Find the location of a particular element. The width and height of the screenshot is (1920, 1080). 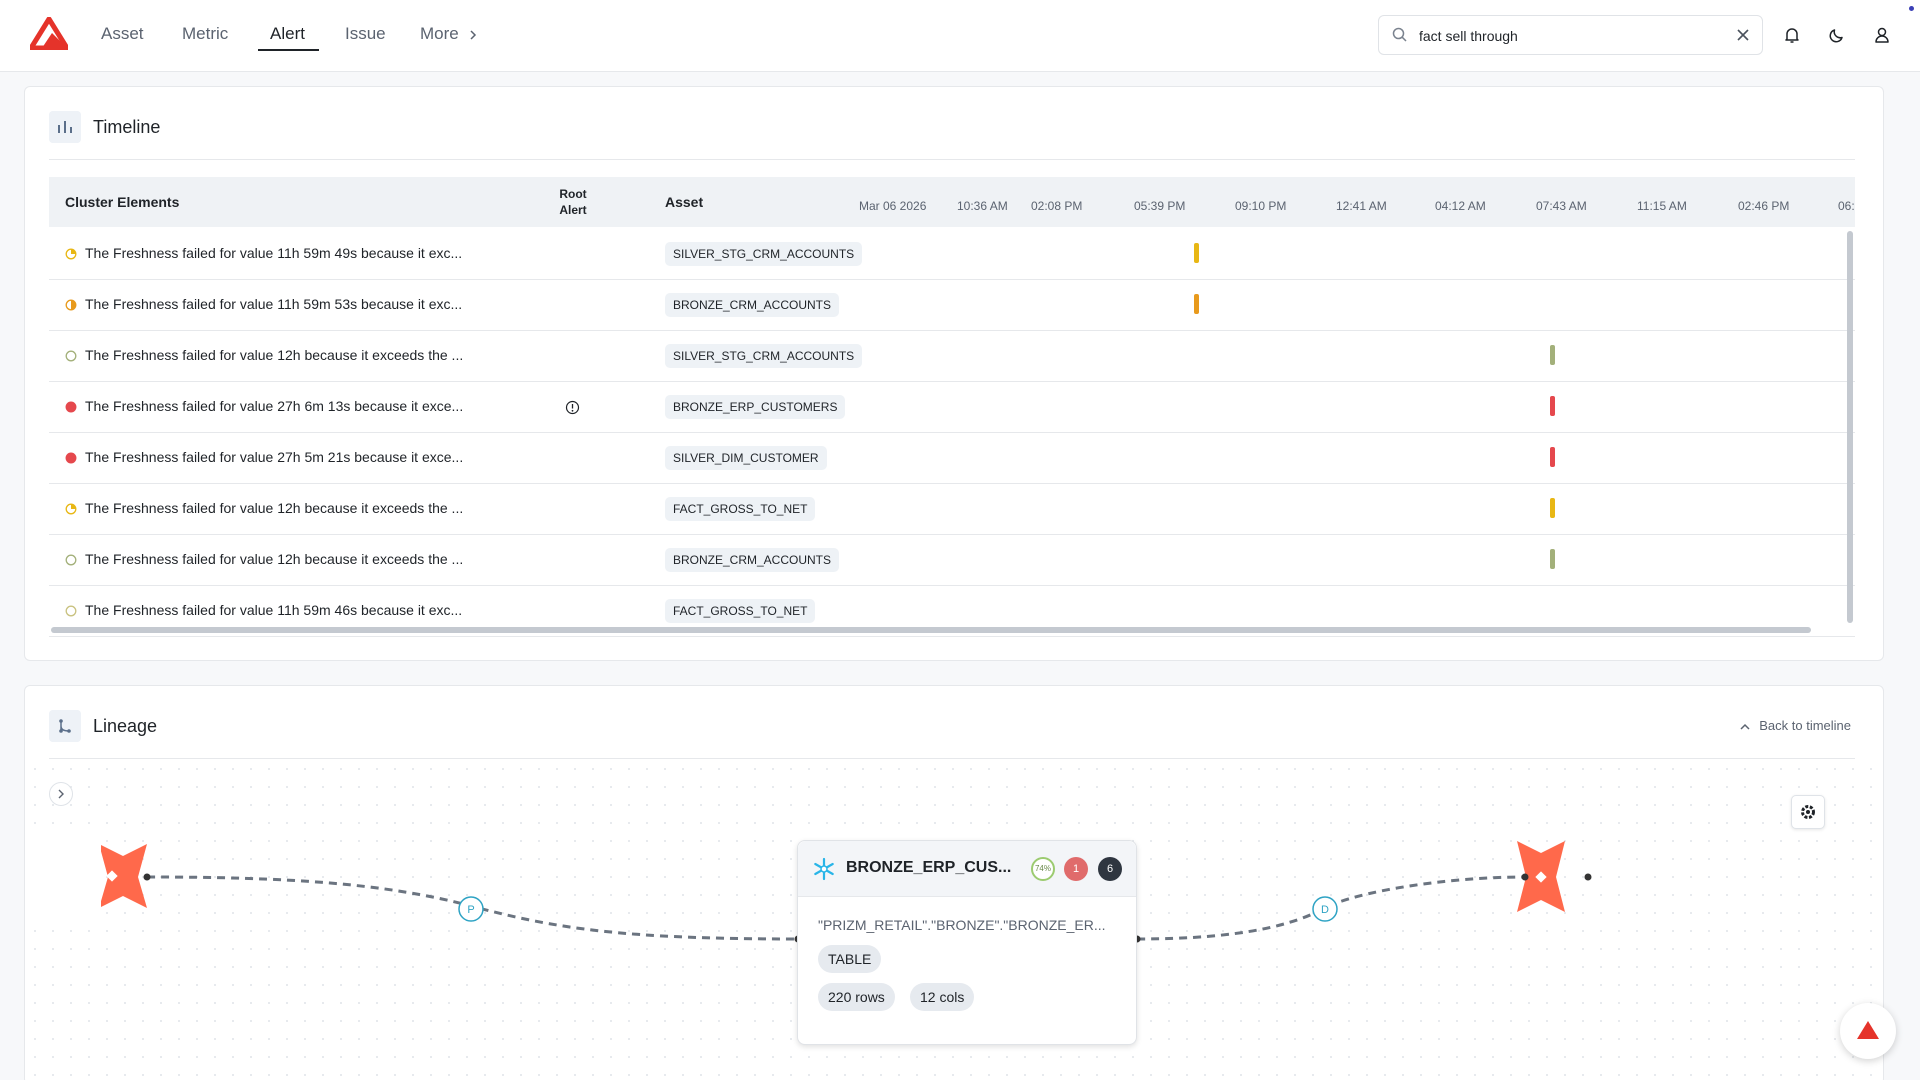

score-badge: 74% is located at coordinates (1043, 869).